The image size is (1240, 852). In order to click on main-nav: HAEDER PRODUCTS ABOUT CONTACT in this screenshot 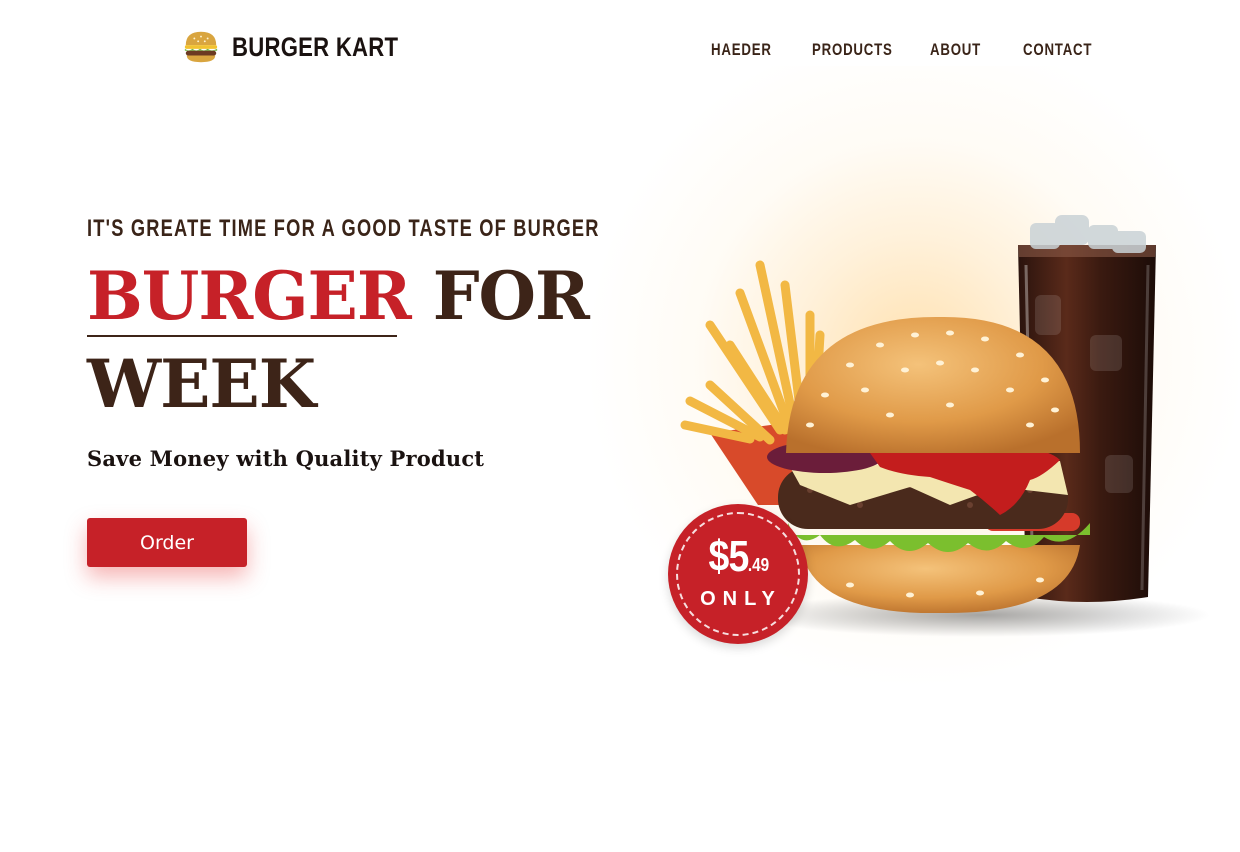, I will do `click(620, 51)`.